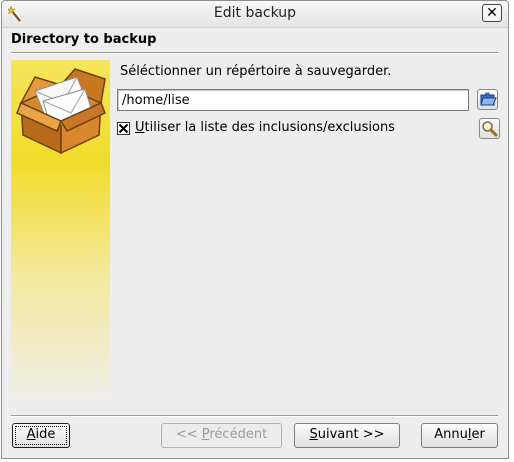 This screenshot has height=462, width=514. Describe the element at coordinates (31, 434) in the screenshot. I see `help-mnemonic: A` at that location.